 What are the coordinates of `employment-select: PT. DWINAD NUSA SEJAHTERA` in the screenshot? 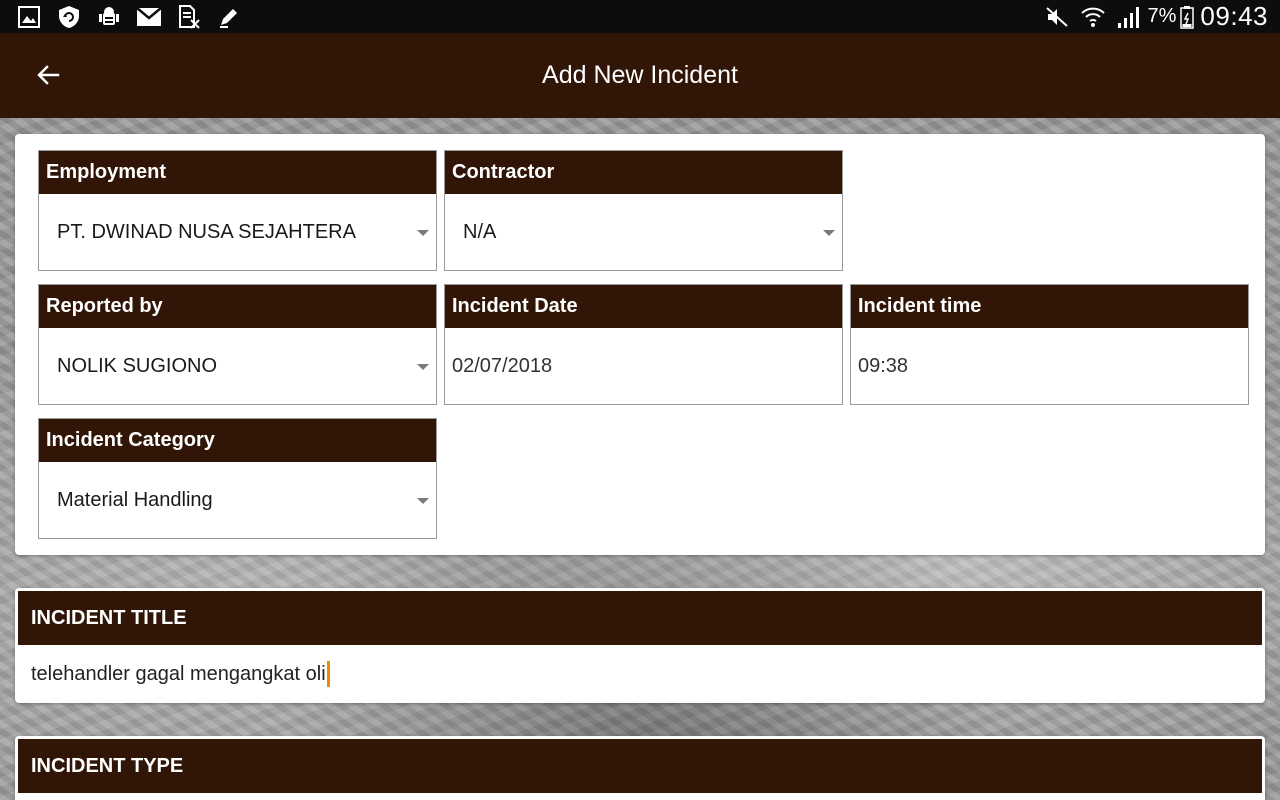 It's located at (237, 232).